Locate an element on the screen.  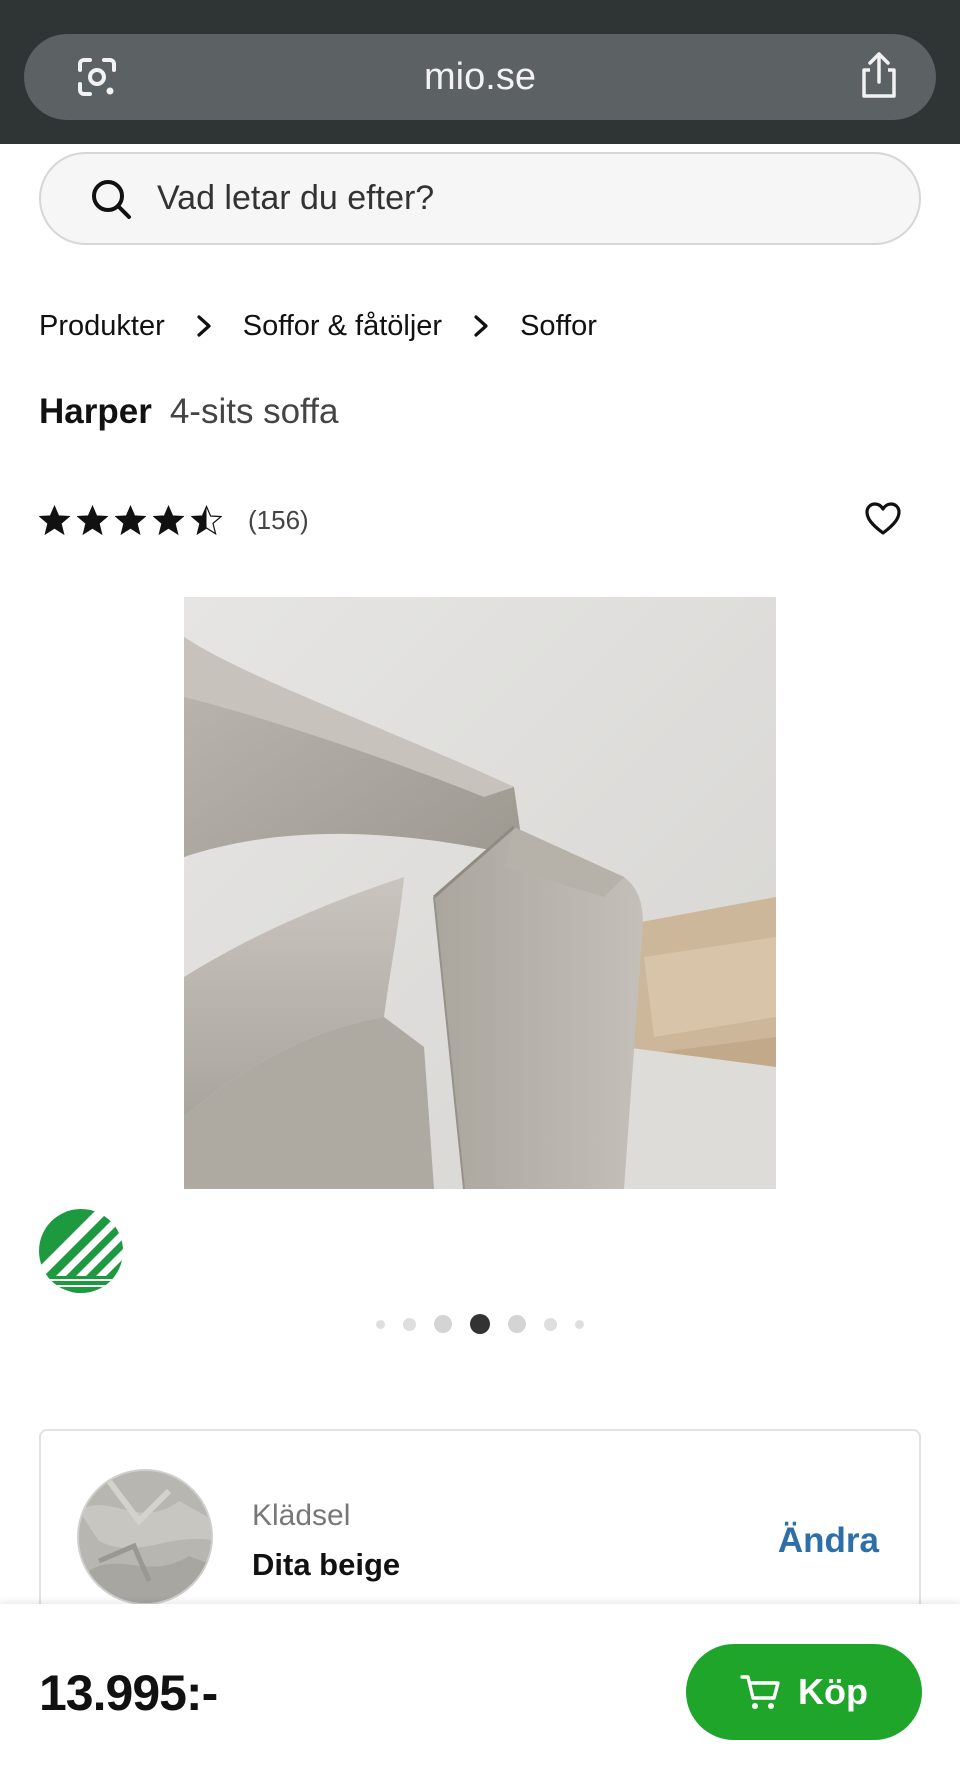
cart-icon is located at coordinates (760, 1692).